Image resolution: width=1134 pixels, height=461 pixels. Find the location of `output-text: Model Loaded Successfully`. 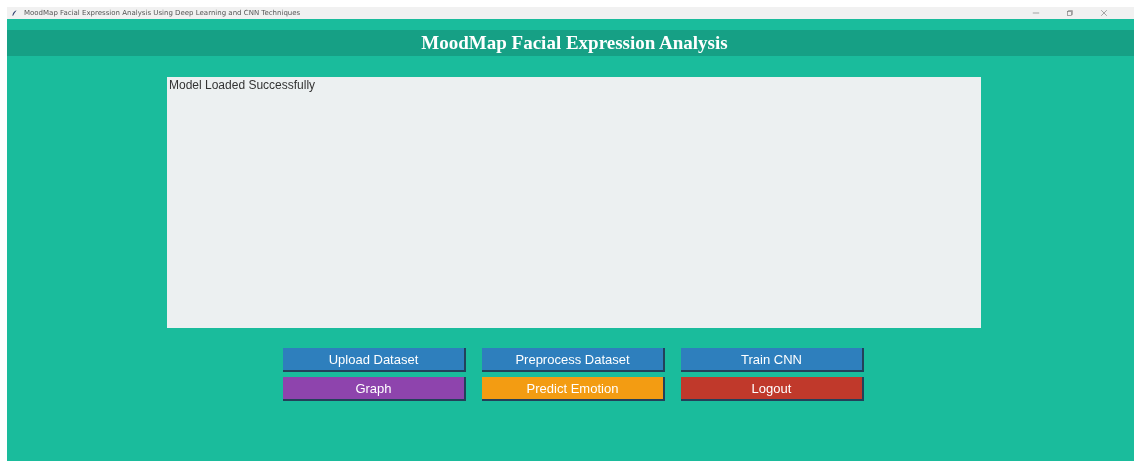

output-text: Model Loaded Successfully is located at coordinates (242, 85).